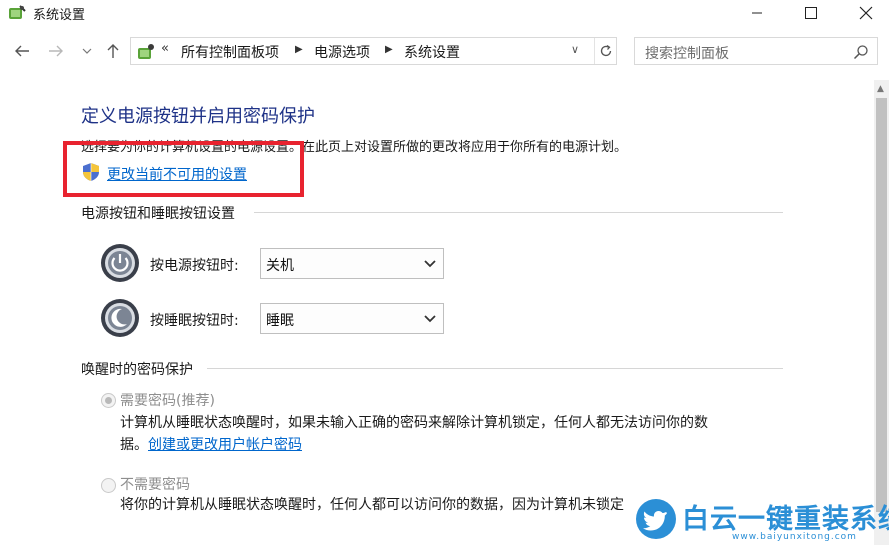 This screenshot has height=545, width=889. Describe the element at coordinates (108, 400) in the screenshot. I see `require-password-radio` at that location.